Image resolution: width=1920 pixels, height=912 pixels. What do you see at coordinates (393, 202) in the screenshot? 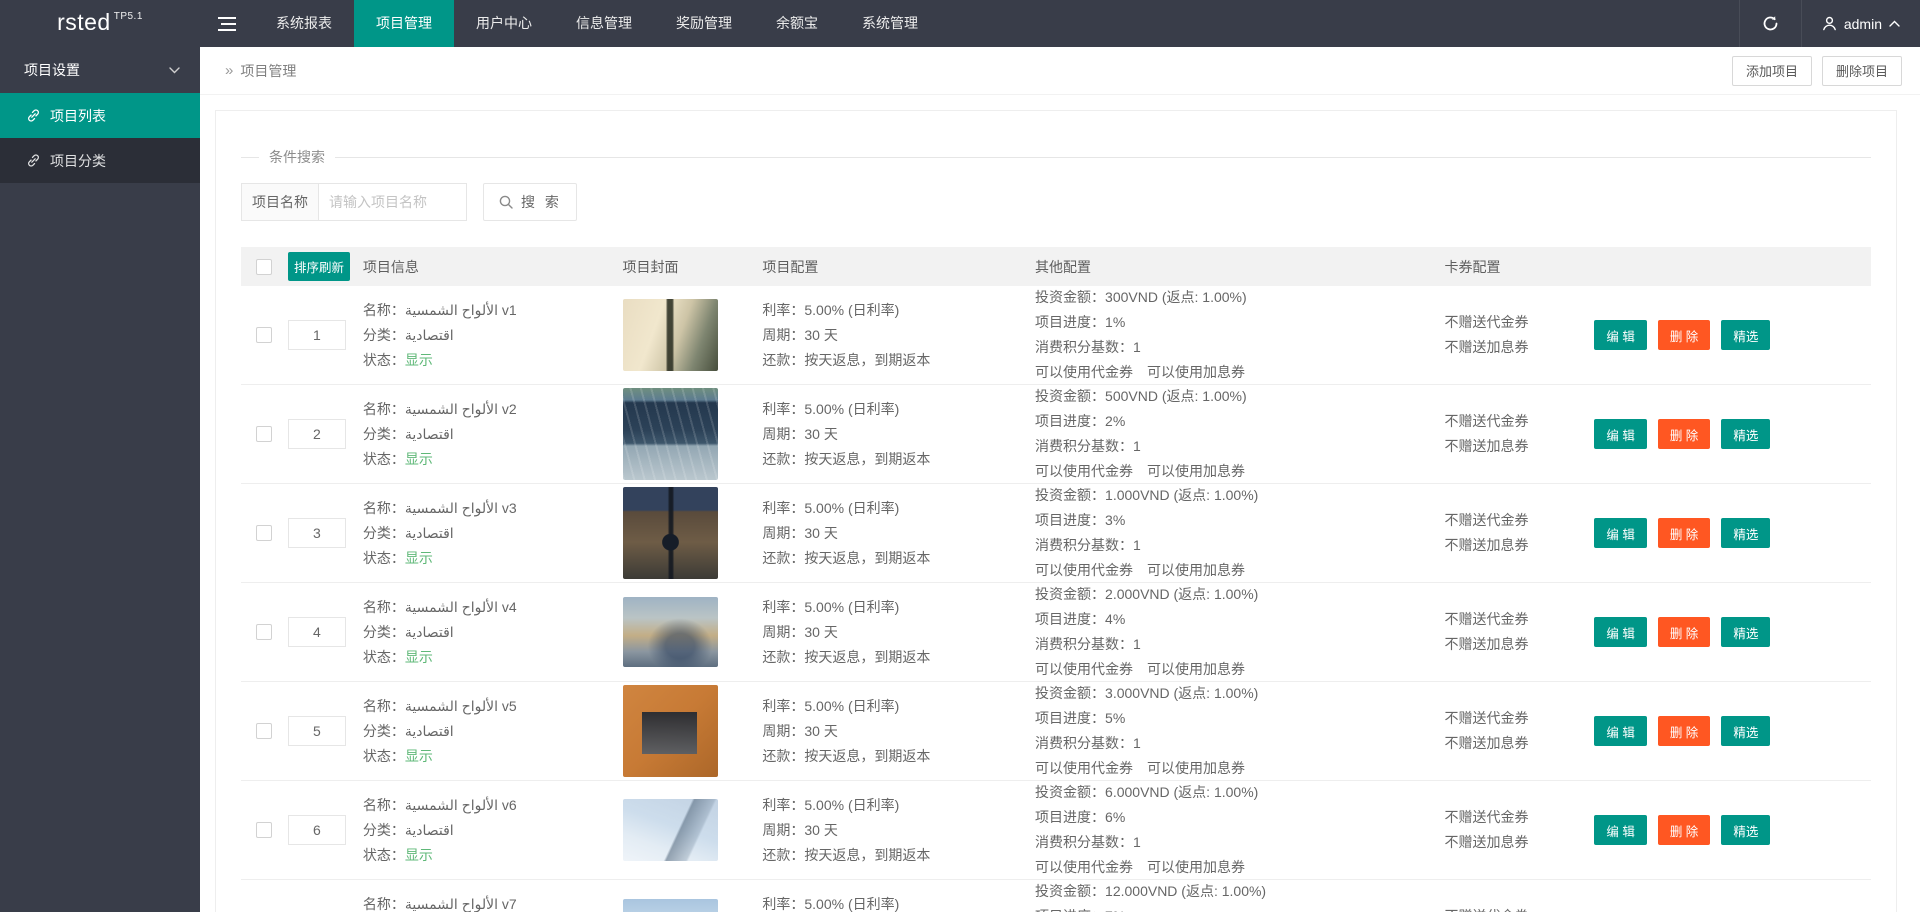
I see `project-name-input` at bounding box center [393, 202].